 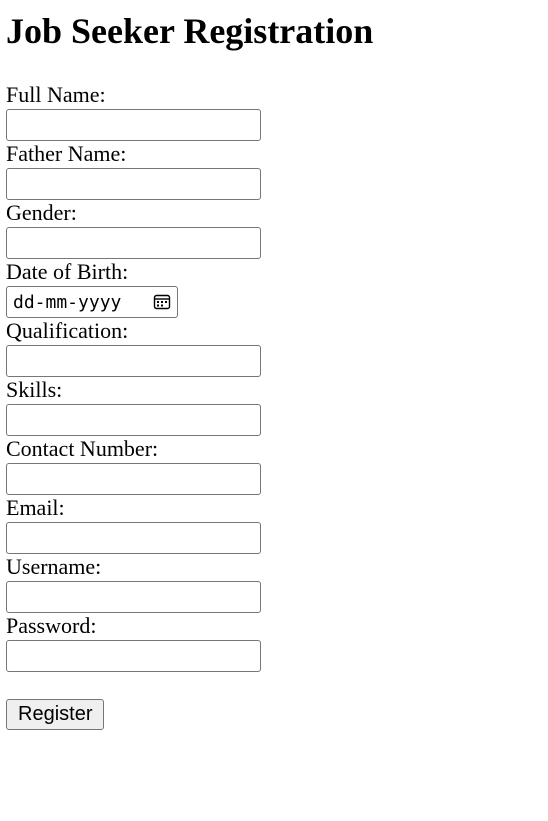 What do you see at coordinates (56, 94) in the screenshot?
I see `full-name-label: Full Name:` at bounding box center [56, 94].